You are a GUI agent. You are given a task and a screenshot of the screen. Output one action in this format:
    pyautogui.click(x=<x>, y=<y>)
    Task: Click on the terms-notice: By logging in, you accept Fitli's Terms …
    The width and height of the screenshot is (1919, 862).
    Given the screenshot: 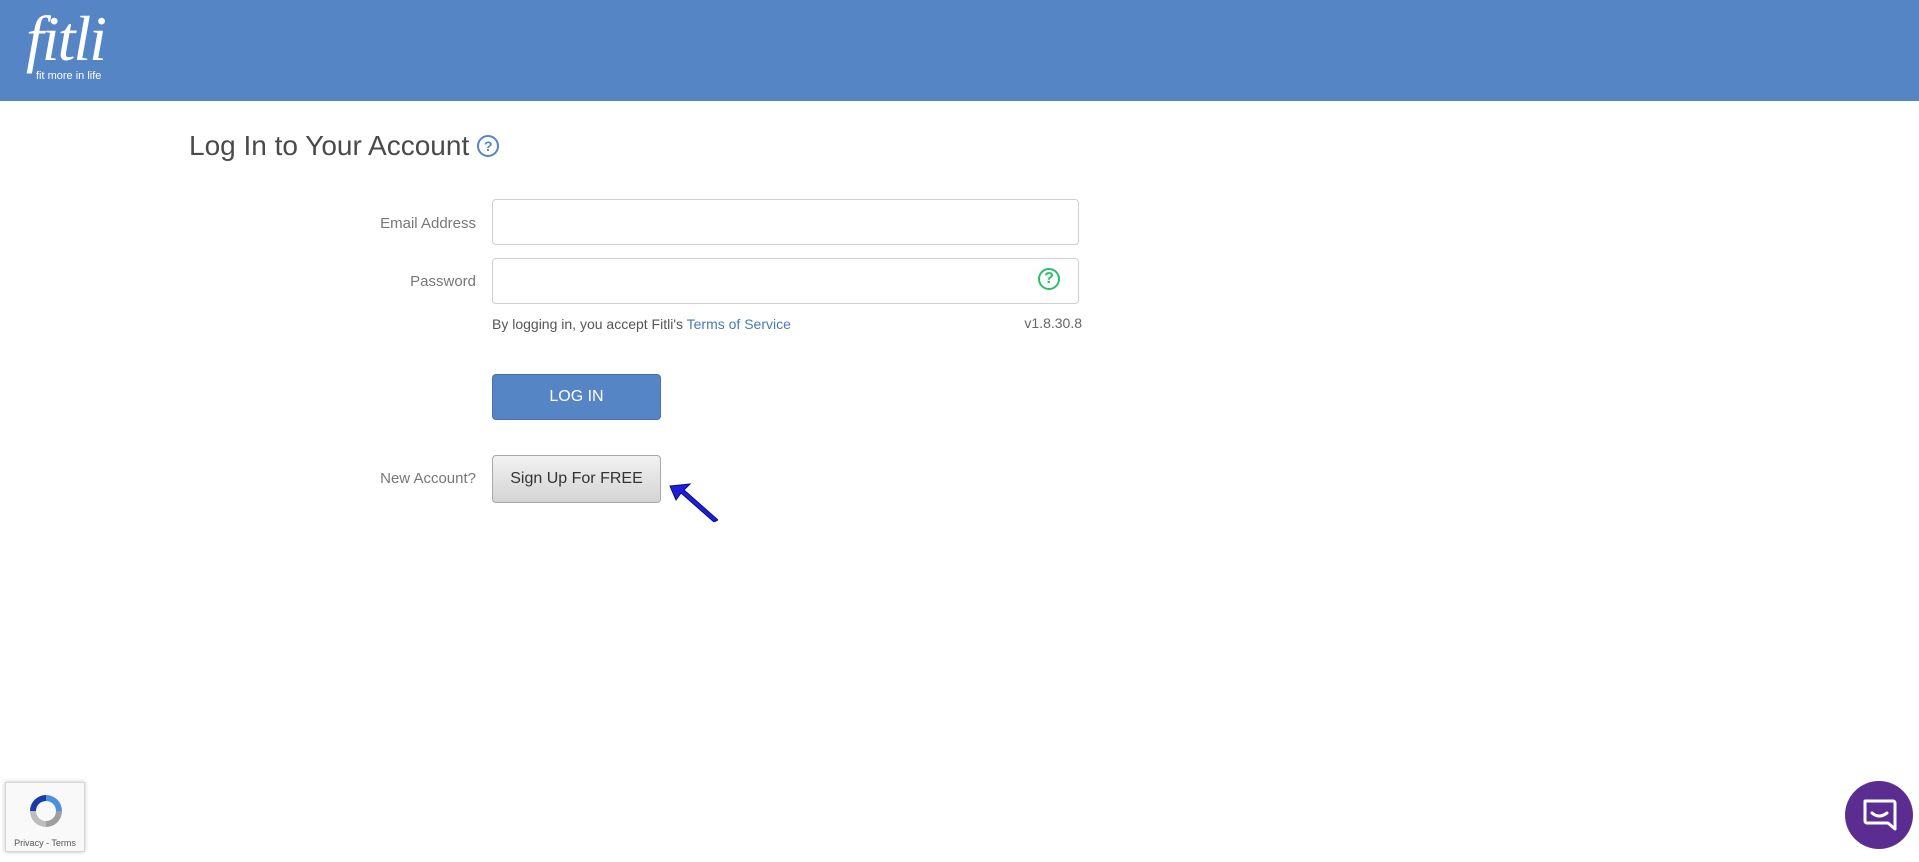 What is the action you would take?
    pyautogui.click(x=641, y=324)
    